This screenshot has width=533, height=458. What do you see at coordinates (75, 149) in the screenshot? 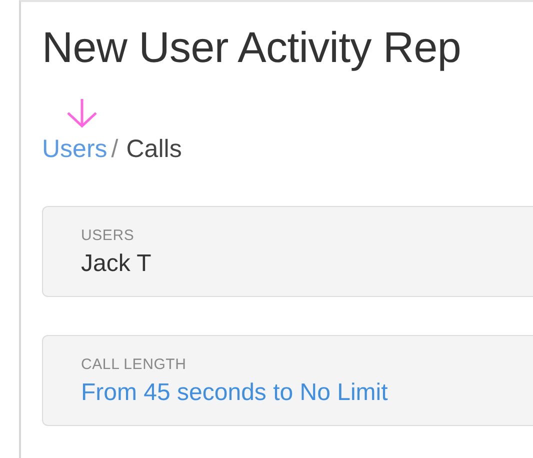
I see `breadcrumb-link: Users` at bounding box center [75, 149].